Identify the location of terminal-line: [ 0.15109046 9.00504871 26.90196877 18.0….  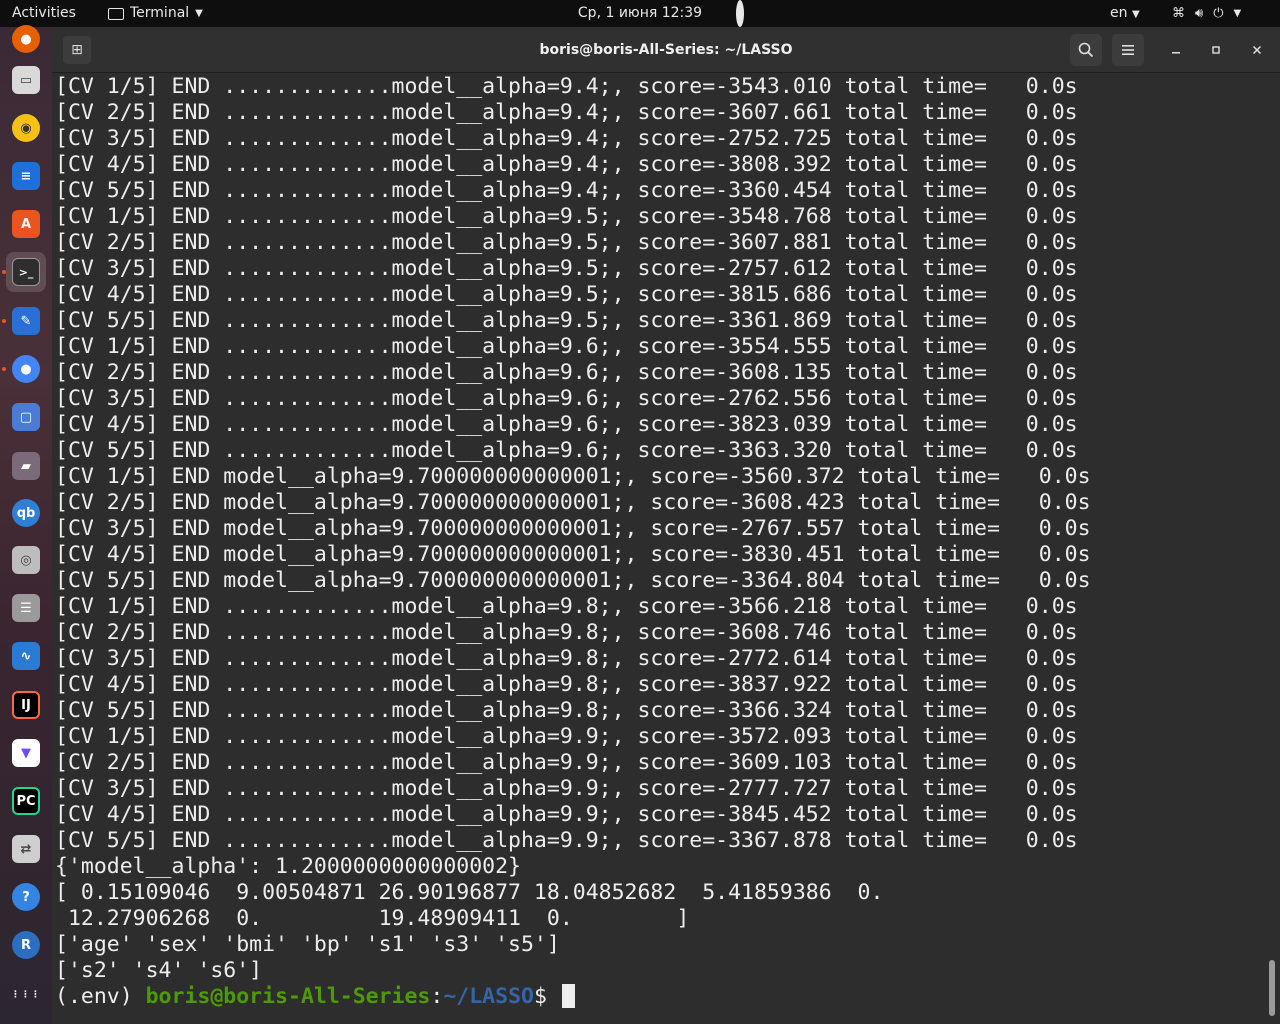
(469, 892).